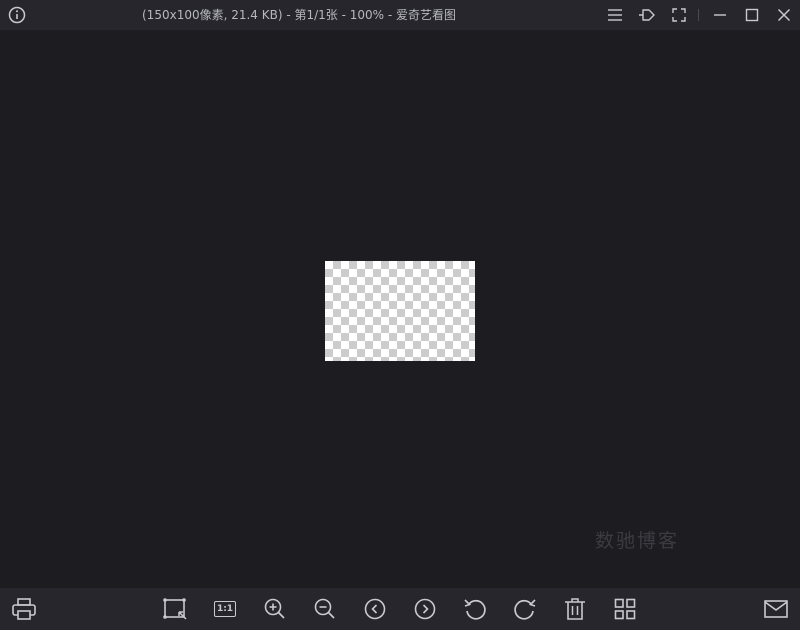  I want to click on watermark: 数驰博客, so click(637, 541).